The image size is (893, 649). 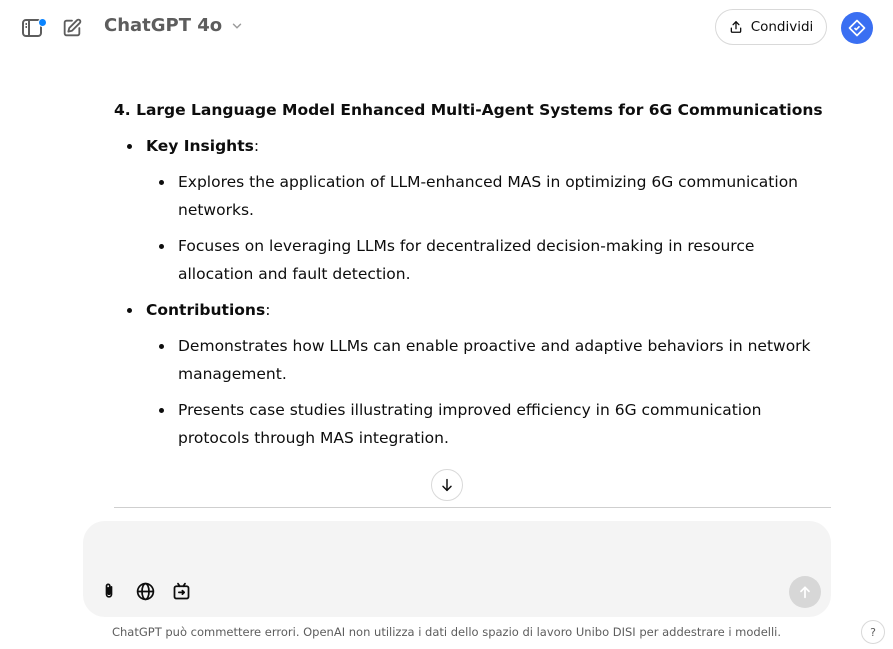 What do you see at coordinates (873, 632) in the screenshot?
I see `help-button: ?` at bounding box center [873, 632].